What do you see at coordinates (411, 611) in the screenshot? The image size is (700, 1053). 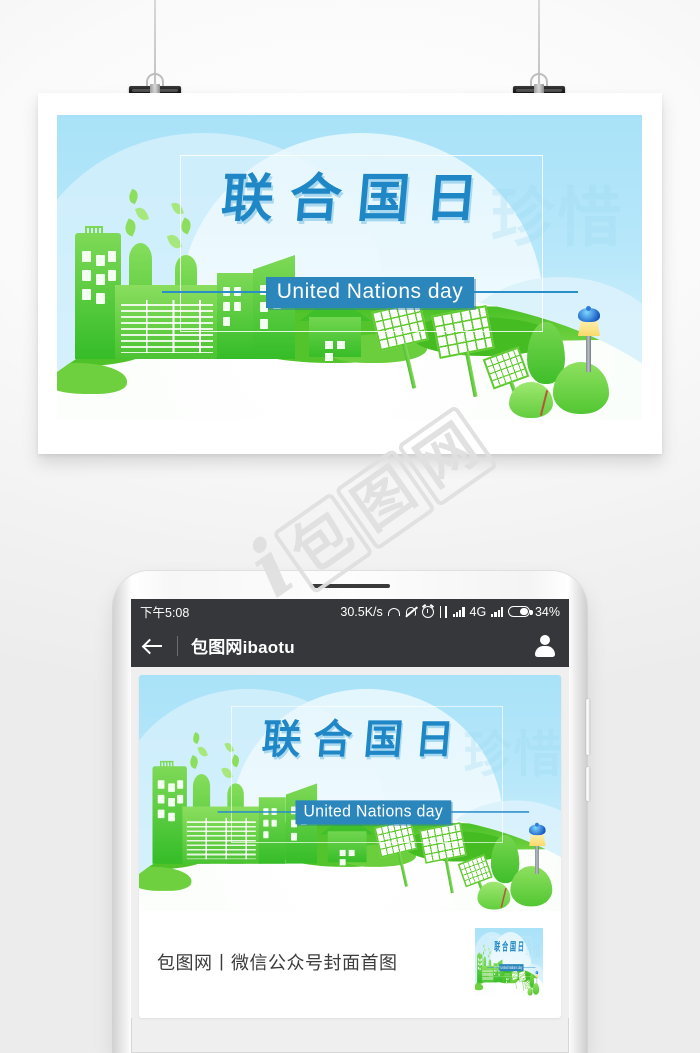 I see `mute-icon` at bounding box center [411, 611].